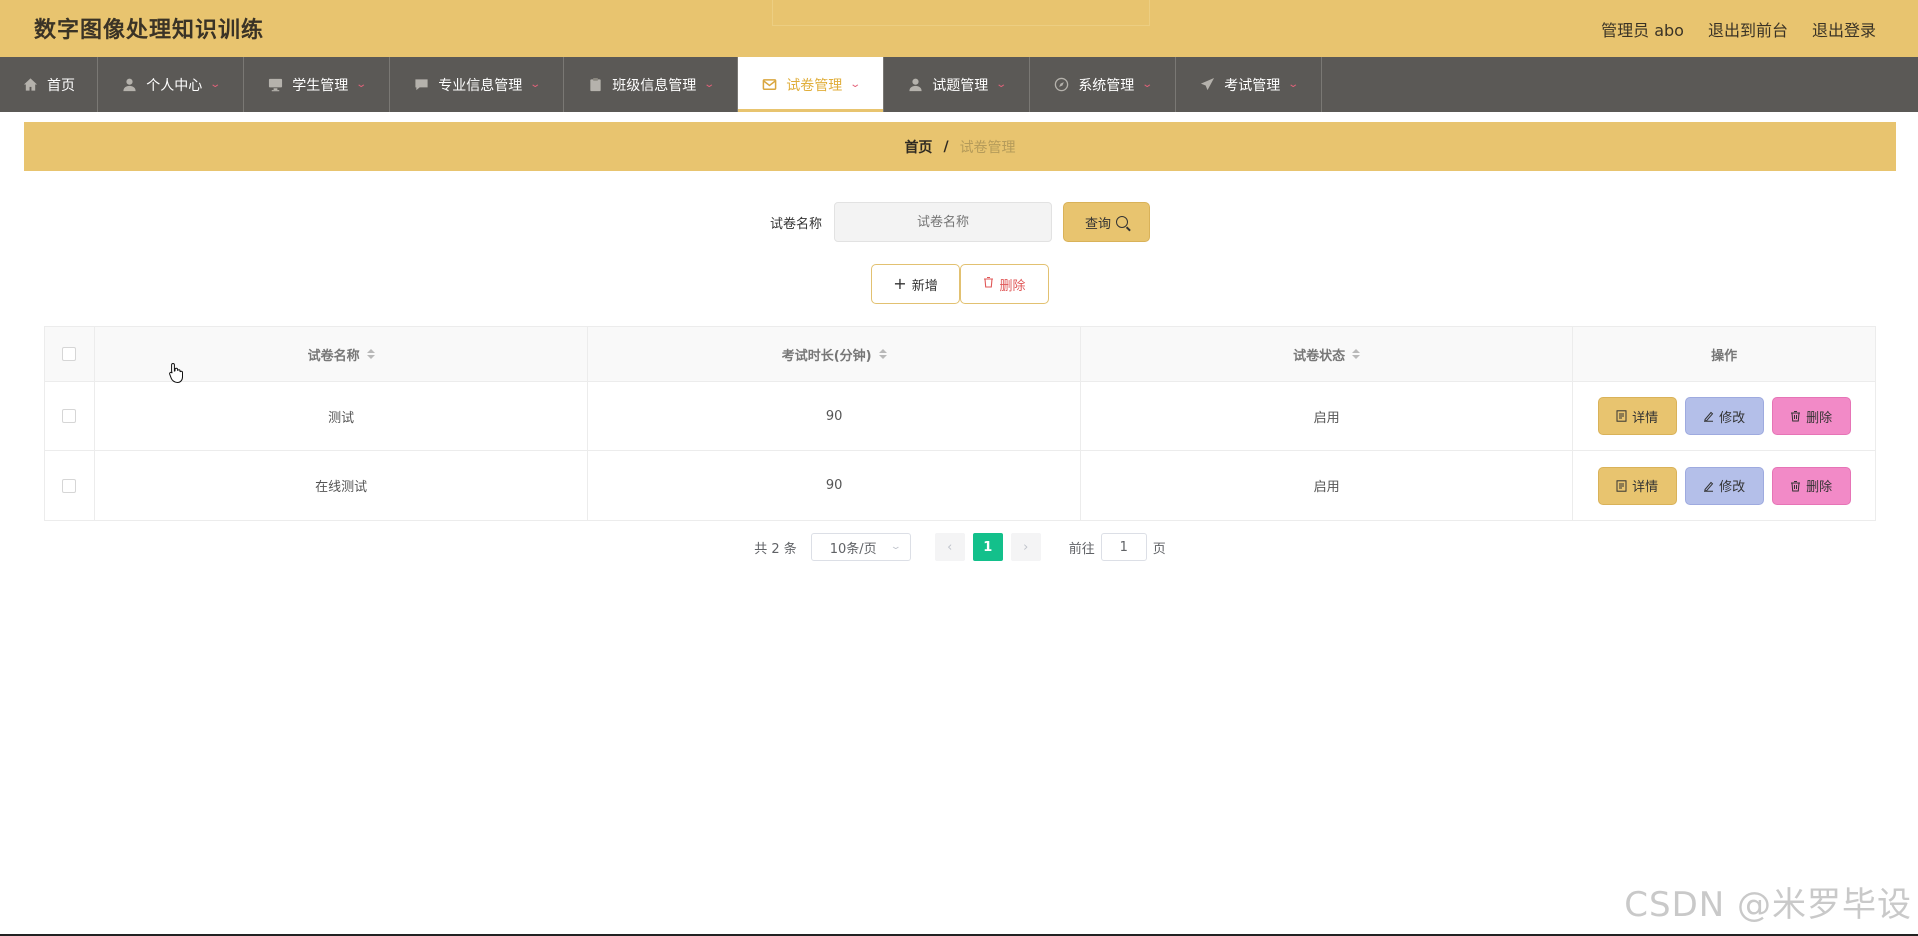  What do you see at coordinates (1061, 85) in the screenshot?
I see `compass-icon` at bounding box center [1061, 85].